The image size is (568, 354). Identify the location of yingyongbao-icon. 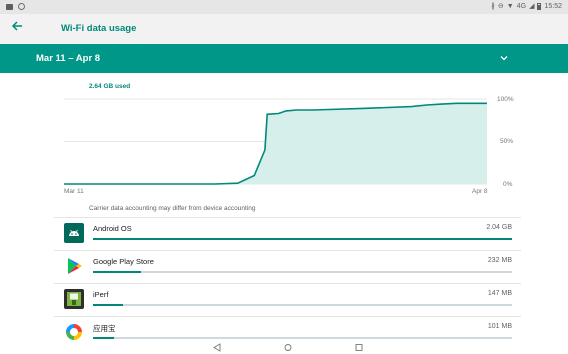
(74, 332).